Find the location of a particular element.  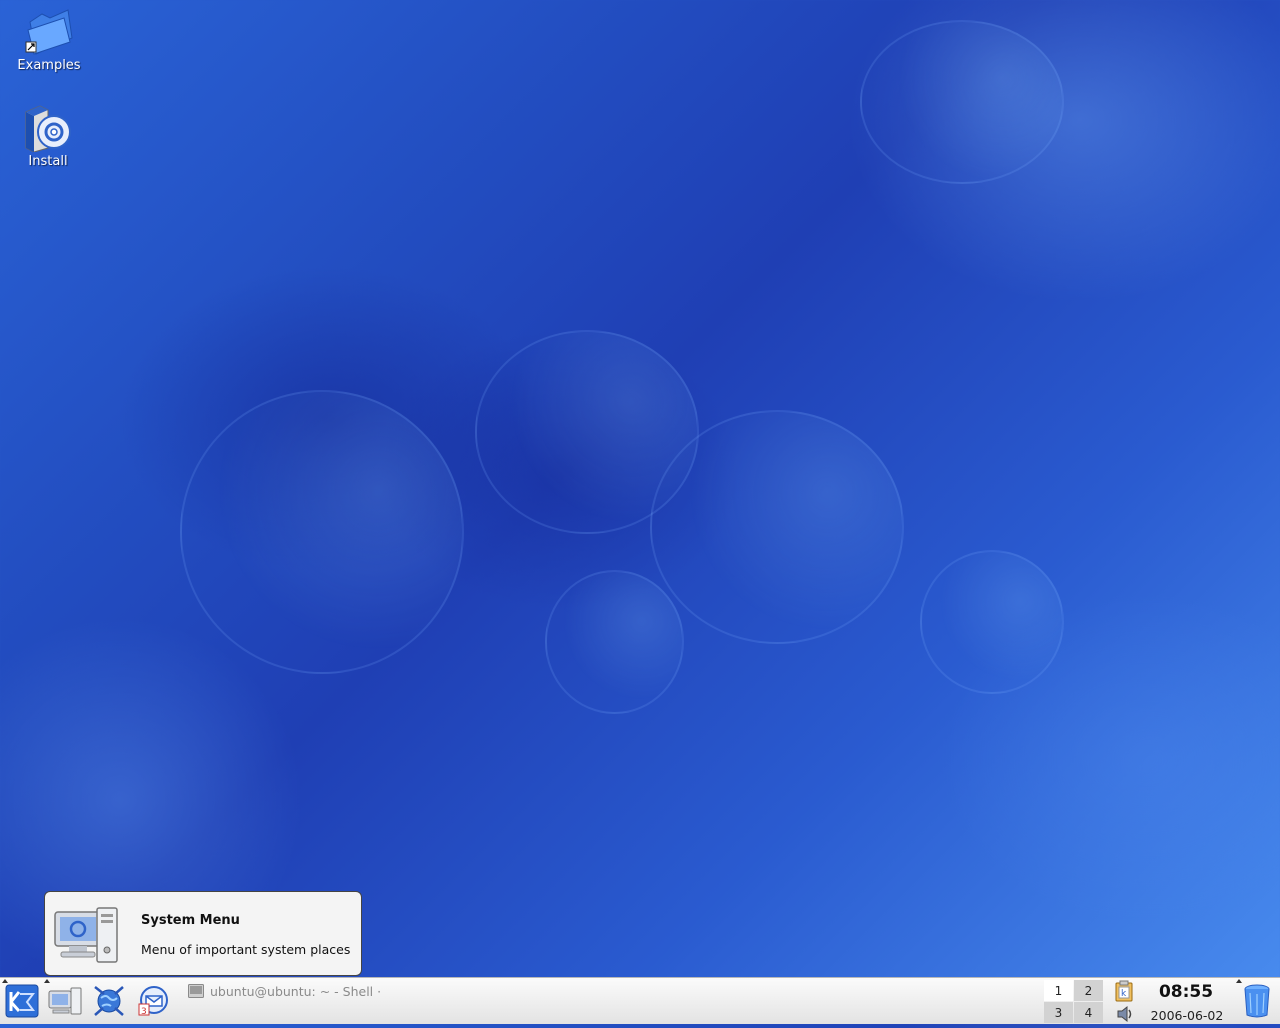

installer-icon is located at coordinates (48, 128).